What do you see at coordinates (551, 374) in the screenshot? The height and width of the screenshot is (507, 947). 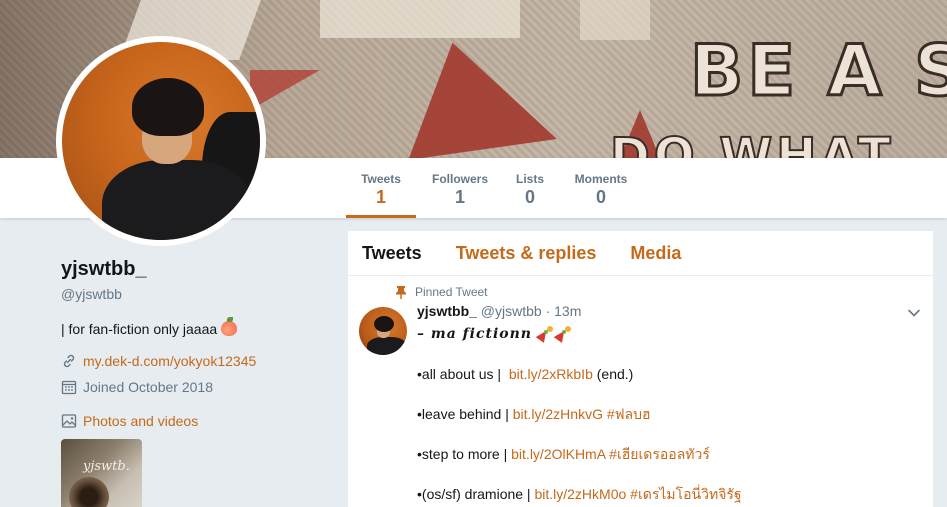 I see `tweet-link: bit.ly/2xRkbIb` at bounding box center [551, 374].